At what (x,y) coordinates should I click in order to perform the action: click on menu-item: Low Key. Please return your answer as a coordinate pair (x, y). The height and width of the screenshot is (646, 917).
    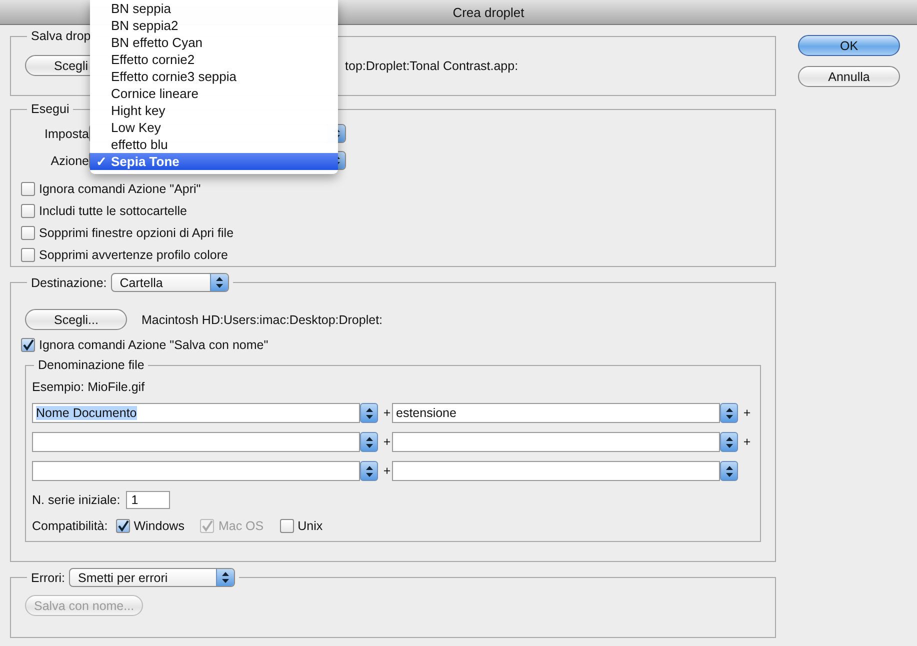
    Looking at the image, I should click on (214, 127).